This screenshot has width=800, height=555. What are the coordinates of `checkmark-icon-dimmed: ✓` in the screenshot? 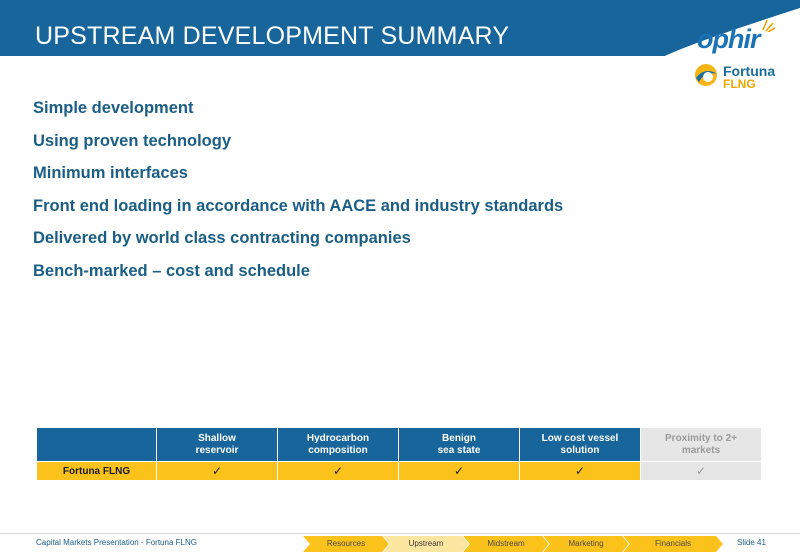 It's located at (701, 471).